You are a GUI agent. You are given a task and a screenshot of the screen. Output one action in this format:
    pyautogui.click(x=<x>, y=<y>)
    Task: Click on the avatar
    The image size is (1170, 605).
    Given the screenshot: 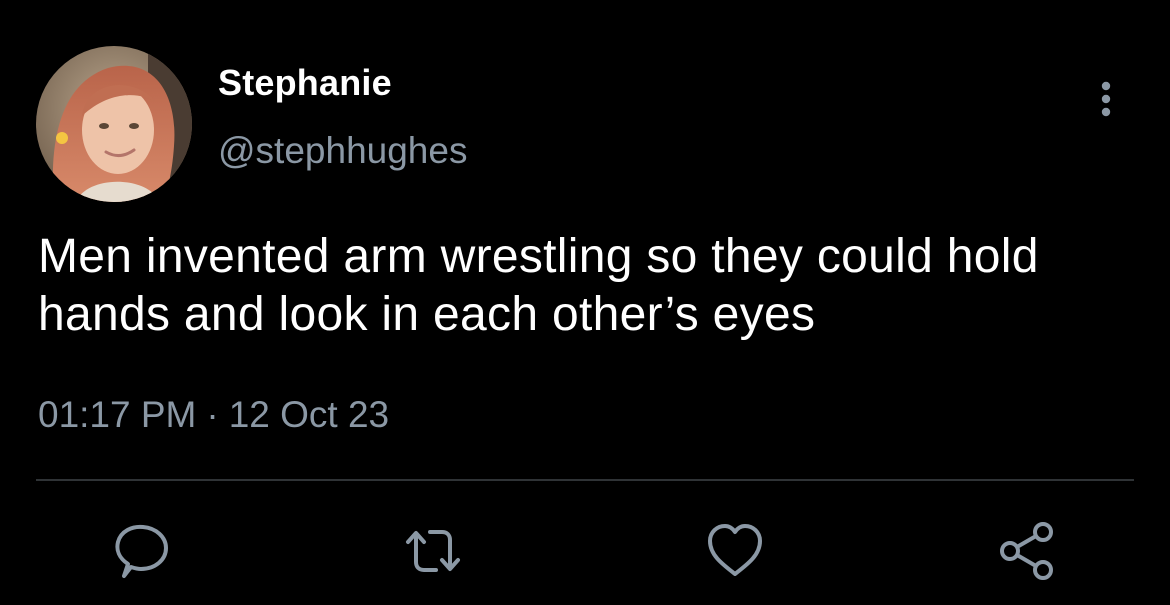 What is the action you would take?
    pyautogui.click(x=114, y=124)
    